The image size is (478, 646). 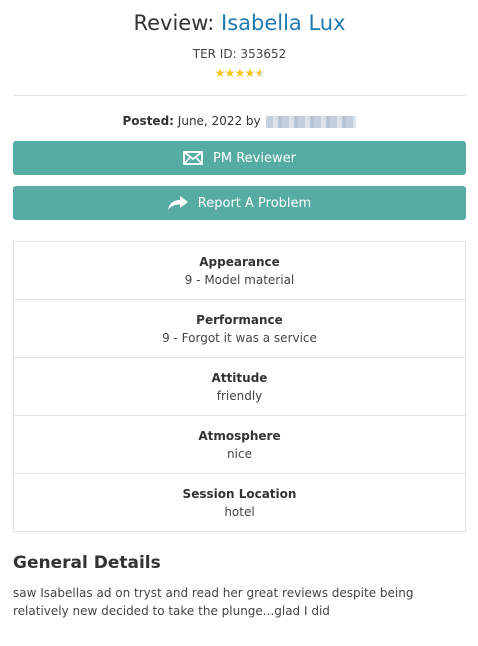 What do you see at coordinates (219, 121) in the screenshot?
I see `posted-date: June, 2022 by` at bounding box center [219, 121].